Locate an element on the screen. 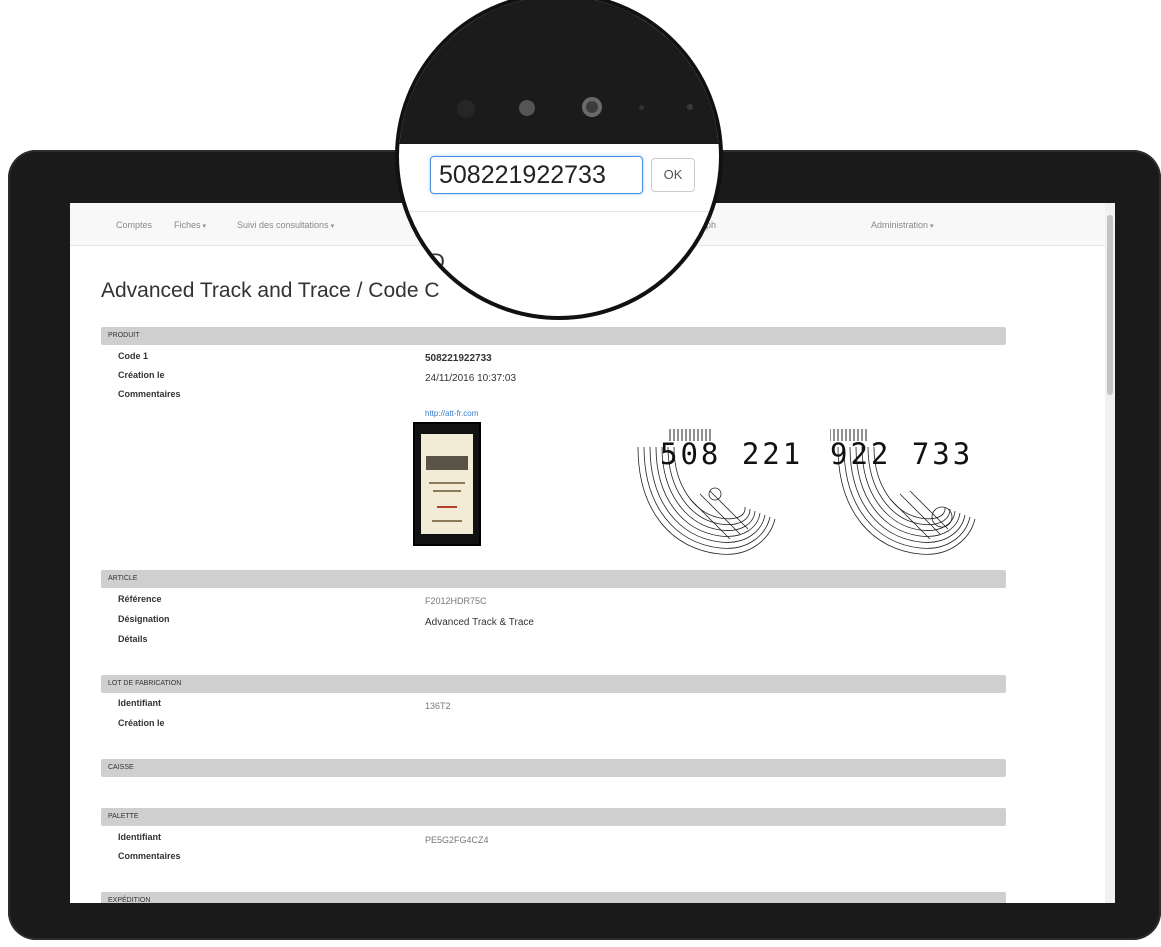  ok-button: OK is located at coordinates (673, 175).